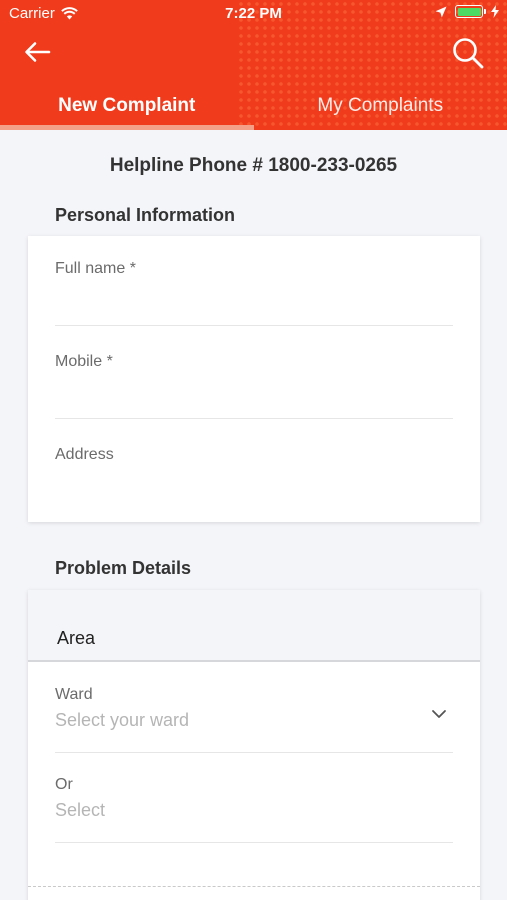 This screenshot has width=507, height=900. Describe the element at coordinates (254, 626) in the screenshot. I see `area-header: Area` at that location.